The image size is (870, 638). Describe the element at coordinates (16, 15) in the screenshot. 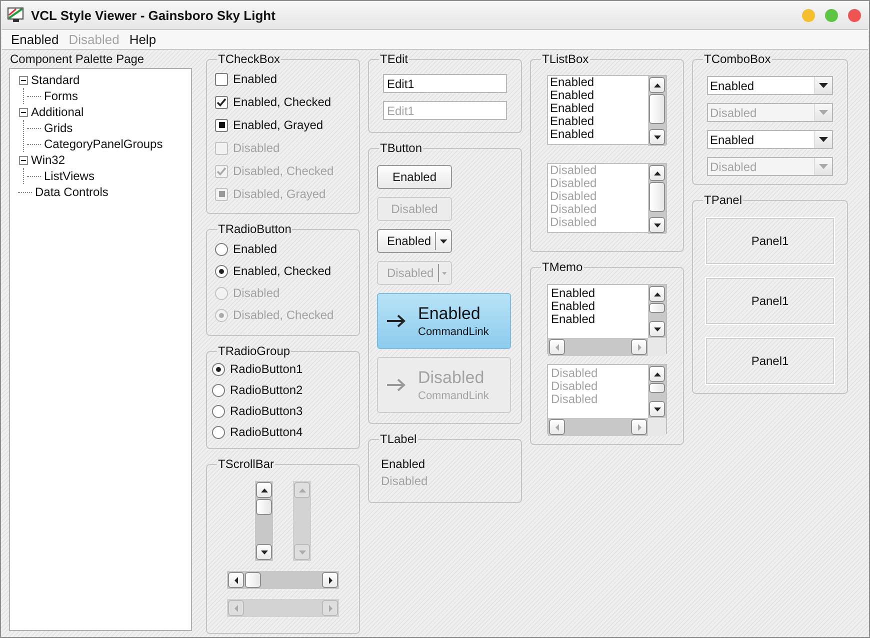

I see `monitor-icon` at that location.